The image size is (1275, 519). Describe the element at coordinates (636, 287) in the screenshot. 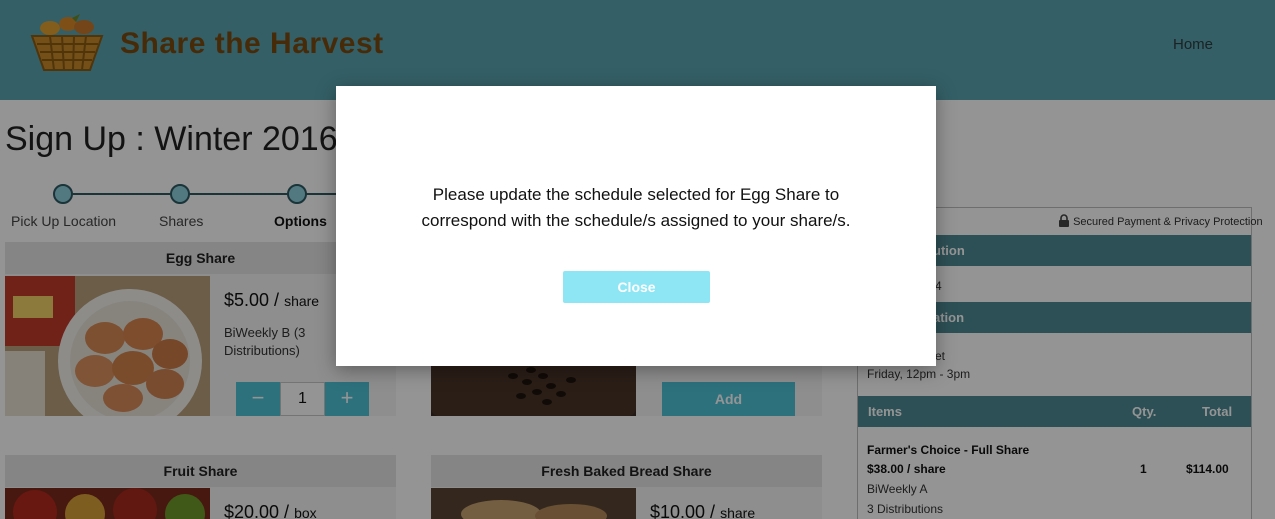

I see `close-button: Close` at that location.